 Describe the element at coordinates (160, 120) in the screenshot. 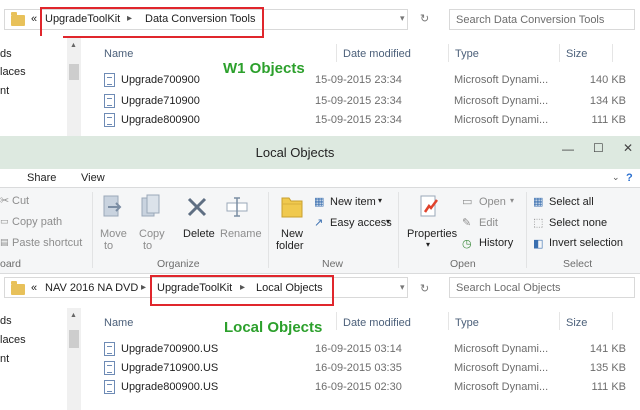

I see `file-name: Upgrade800900` at that location.